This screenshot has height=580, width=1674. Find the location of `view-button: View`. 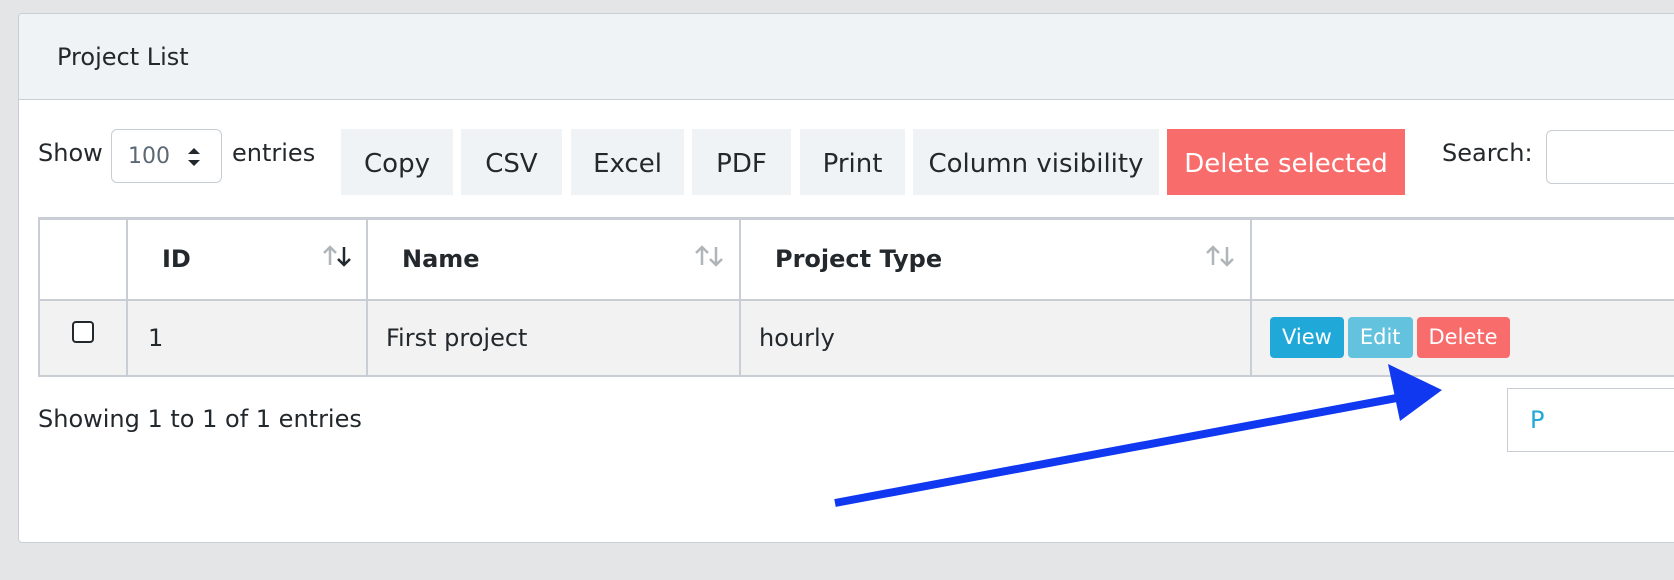

view-button: View is located at coordinates (1307, 337).